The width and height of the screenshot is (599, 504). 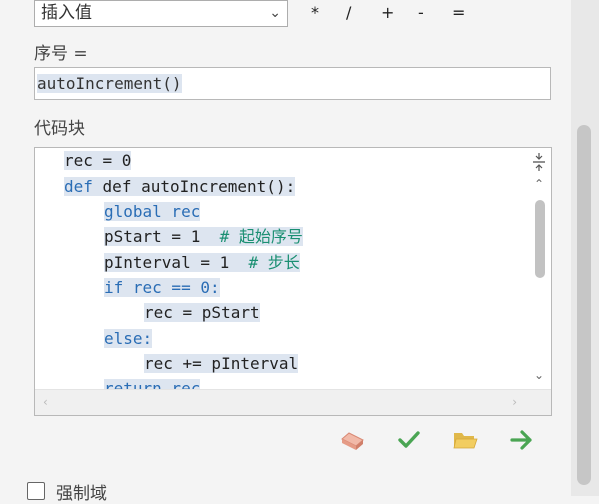 What do you see at coordinates (584, 305) in the screenshot?
I see `panel-scroll-thumb` at bounding box center [584, 305].